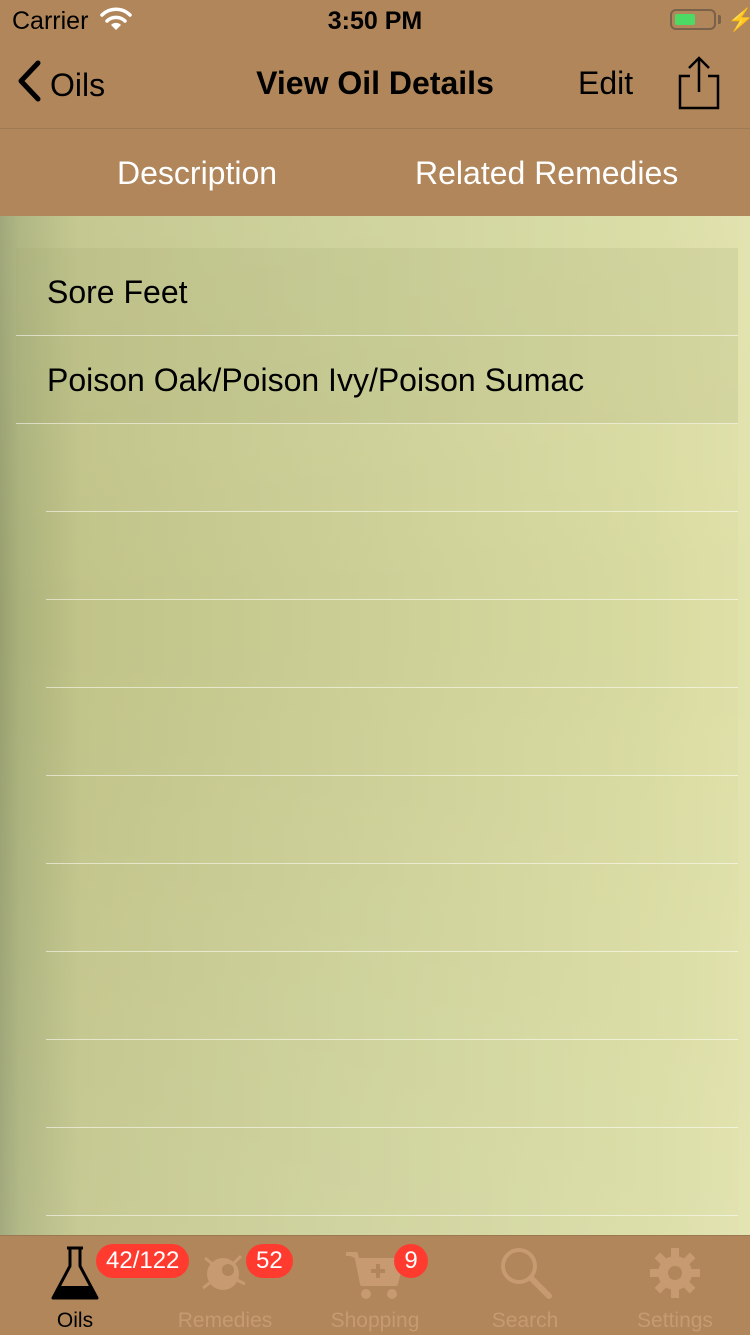 The width and height of the screenshot is (750, 1335). Describe the element at coordinates (95, 1285) in the screenshot. I see `tab-oils: Oils 42/122` at that location.